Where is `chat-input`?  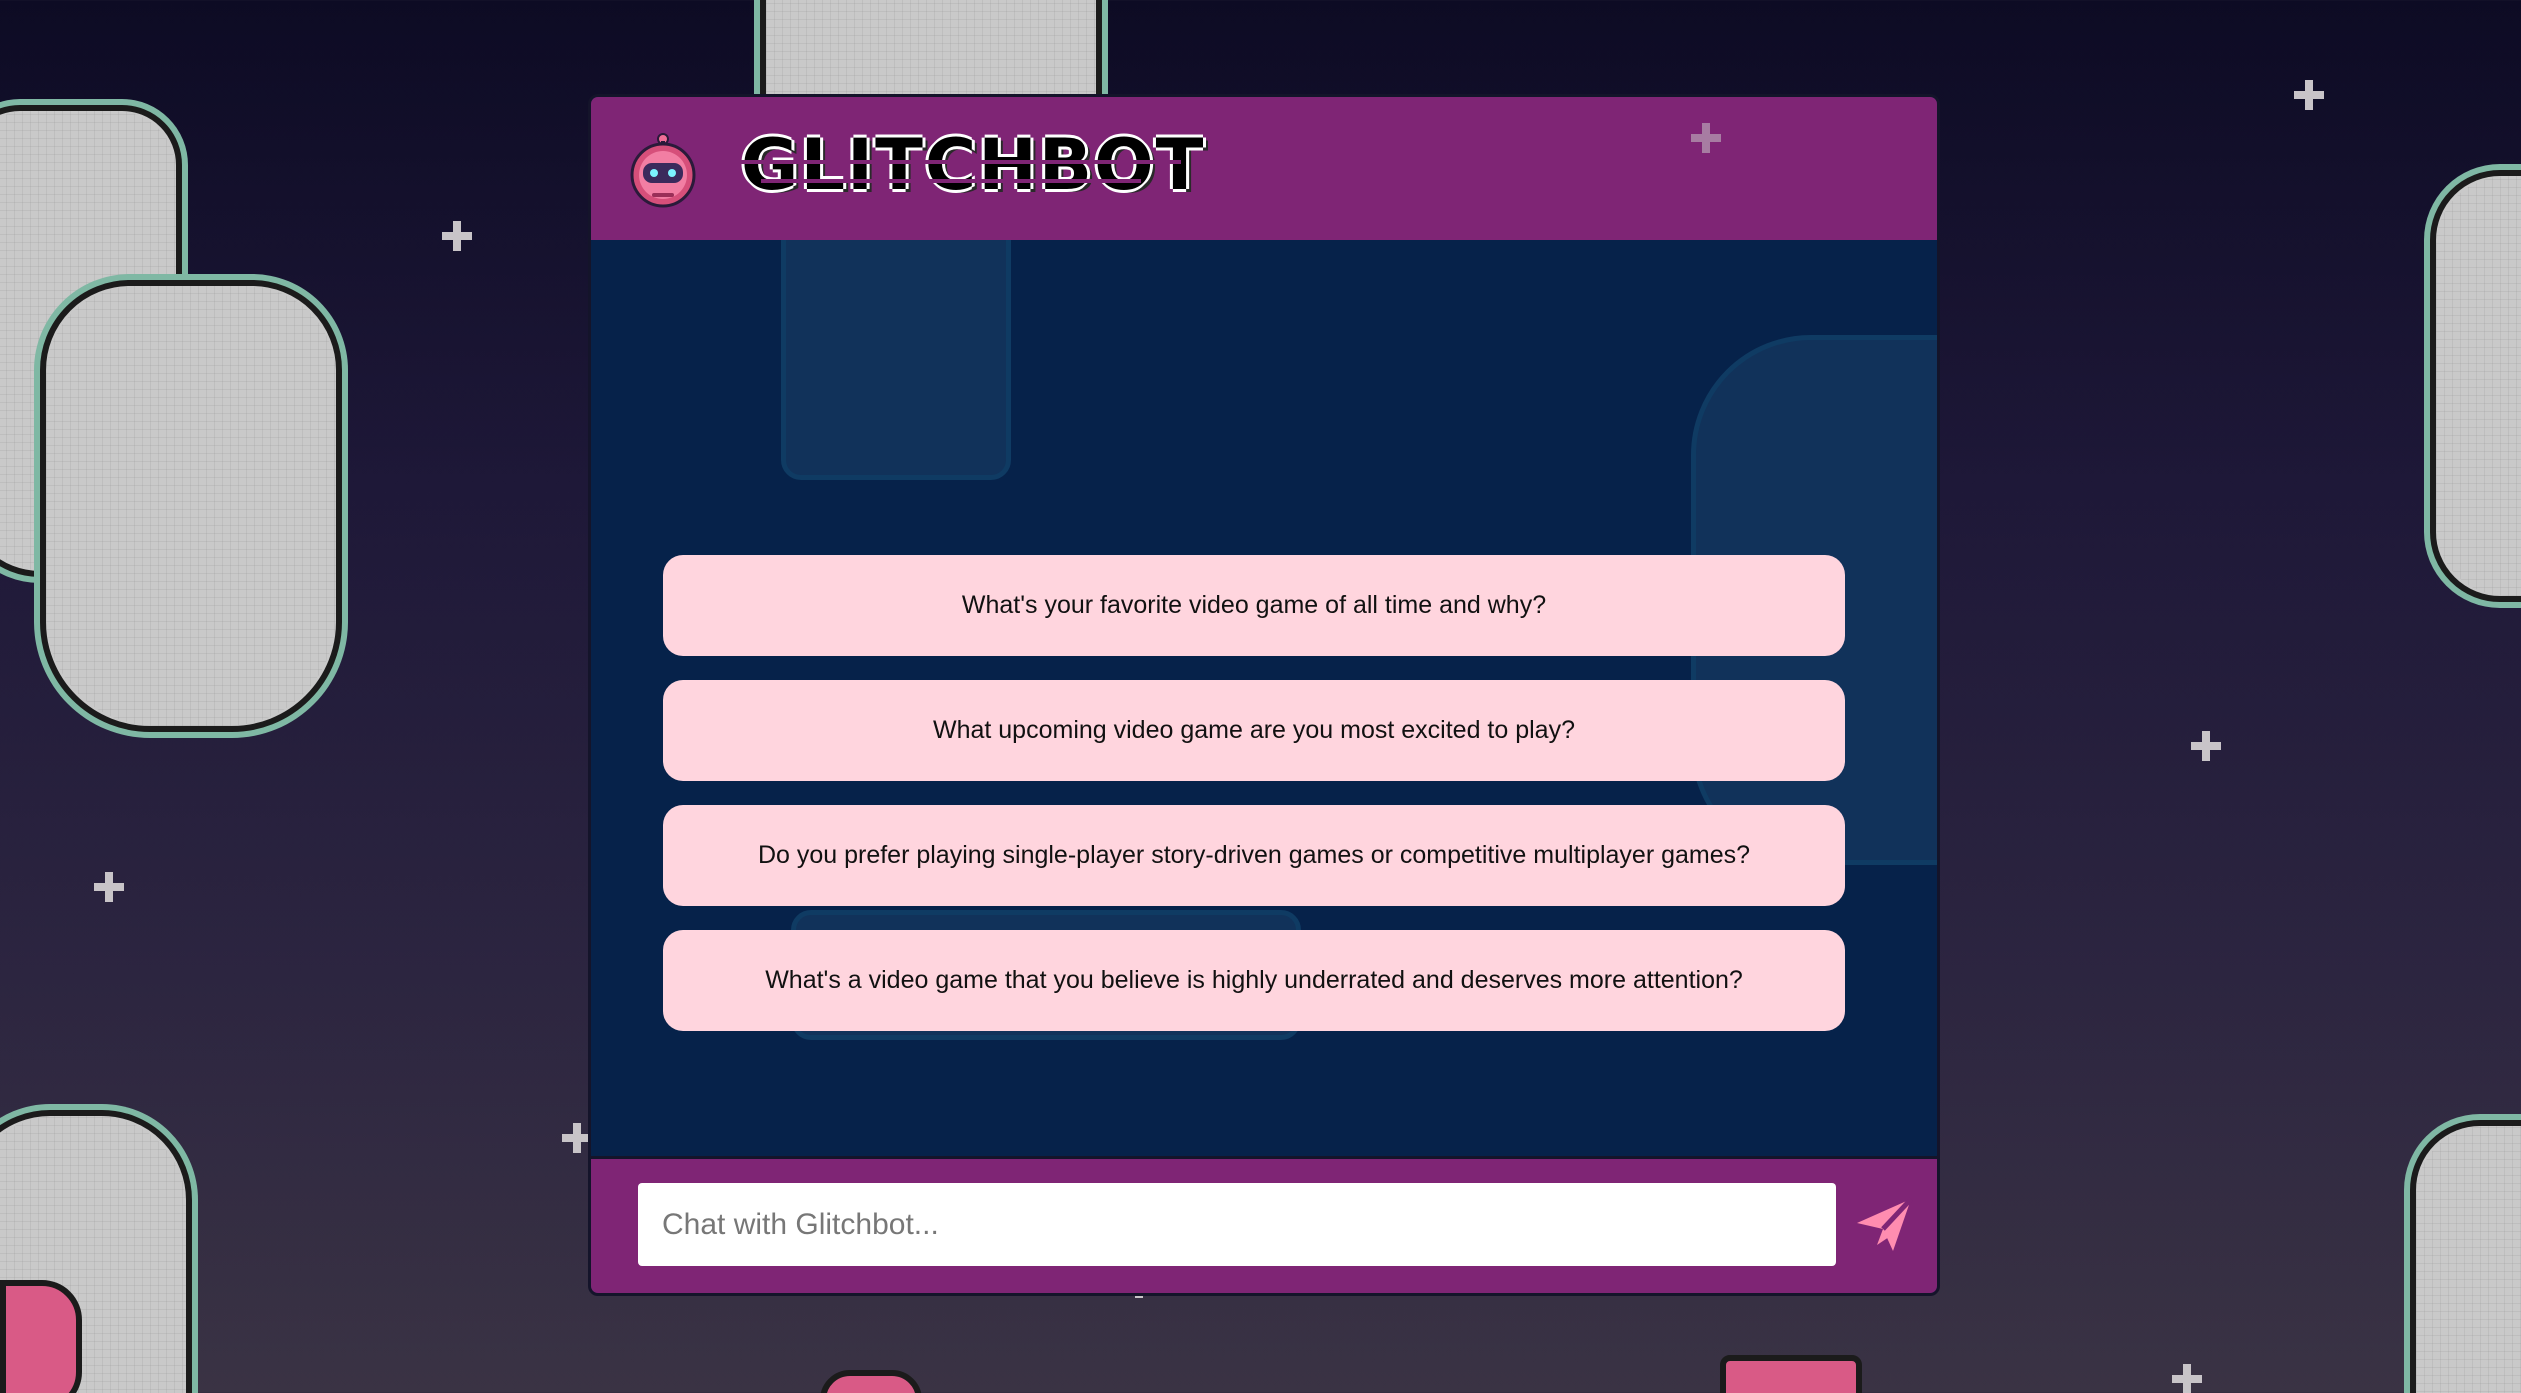
chat-input is located at coordinates (1237, 1224).